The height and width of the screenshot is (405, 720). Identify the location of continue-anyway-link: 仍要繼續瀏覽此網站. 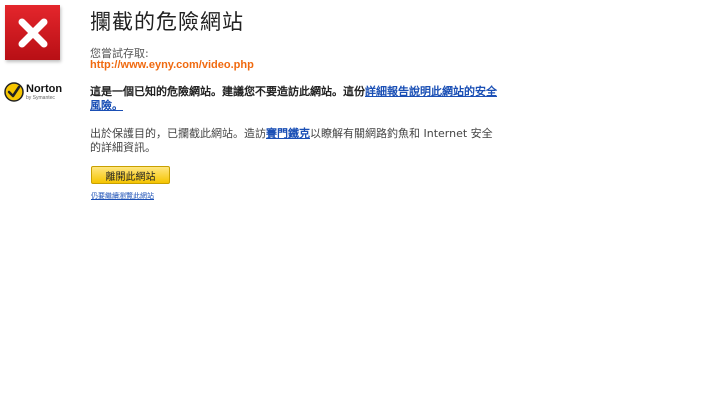
(122, 196).